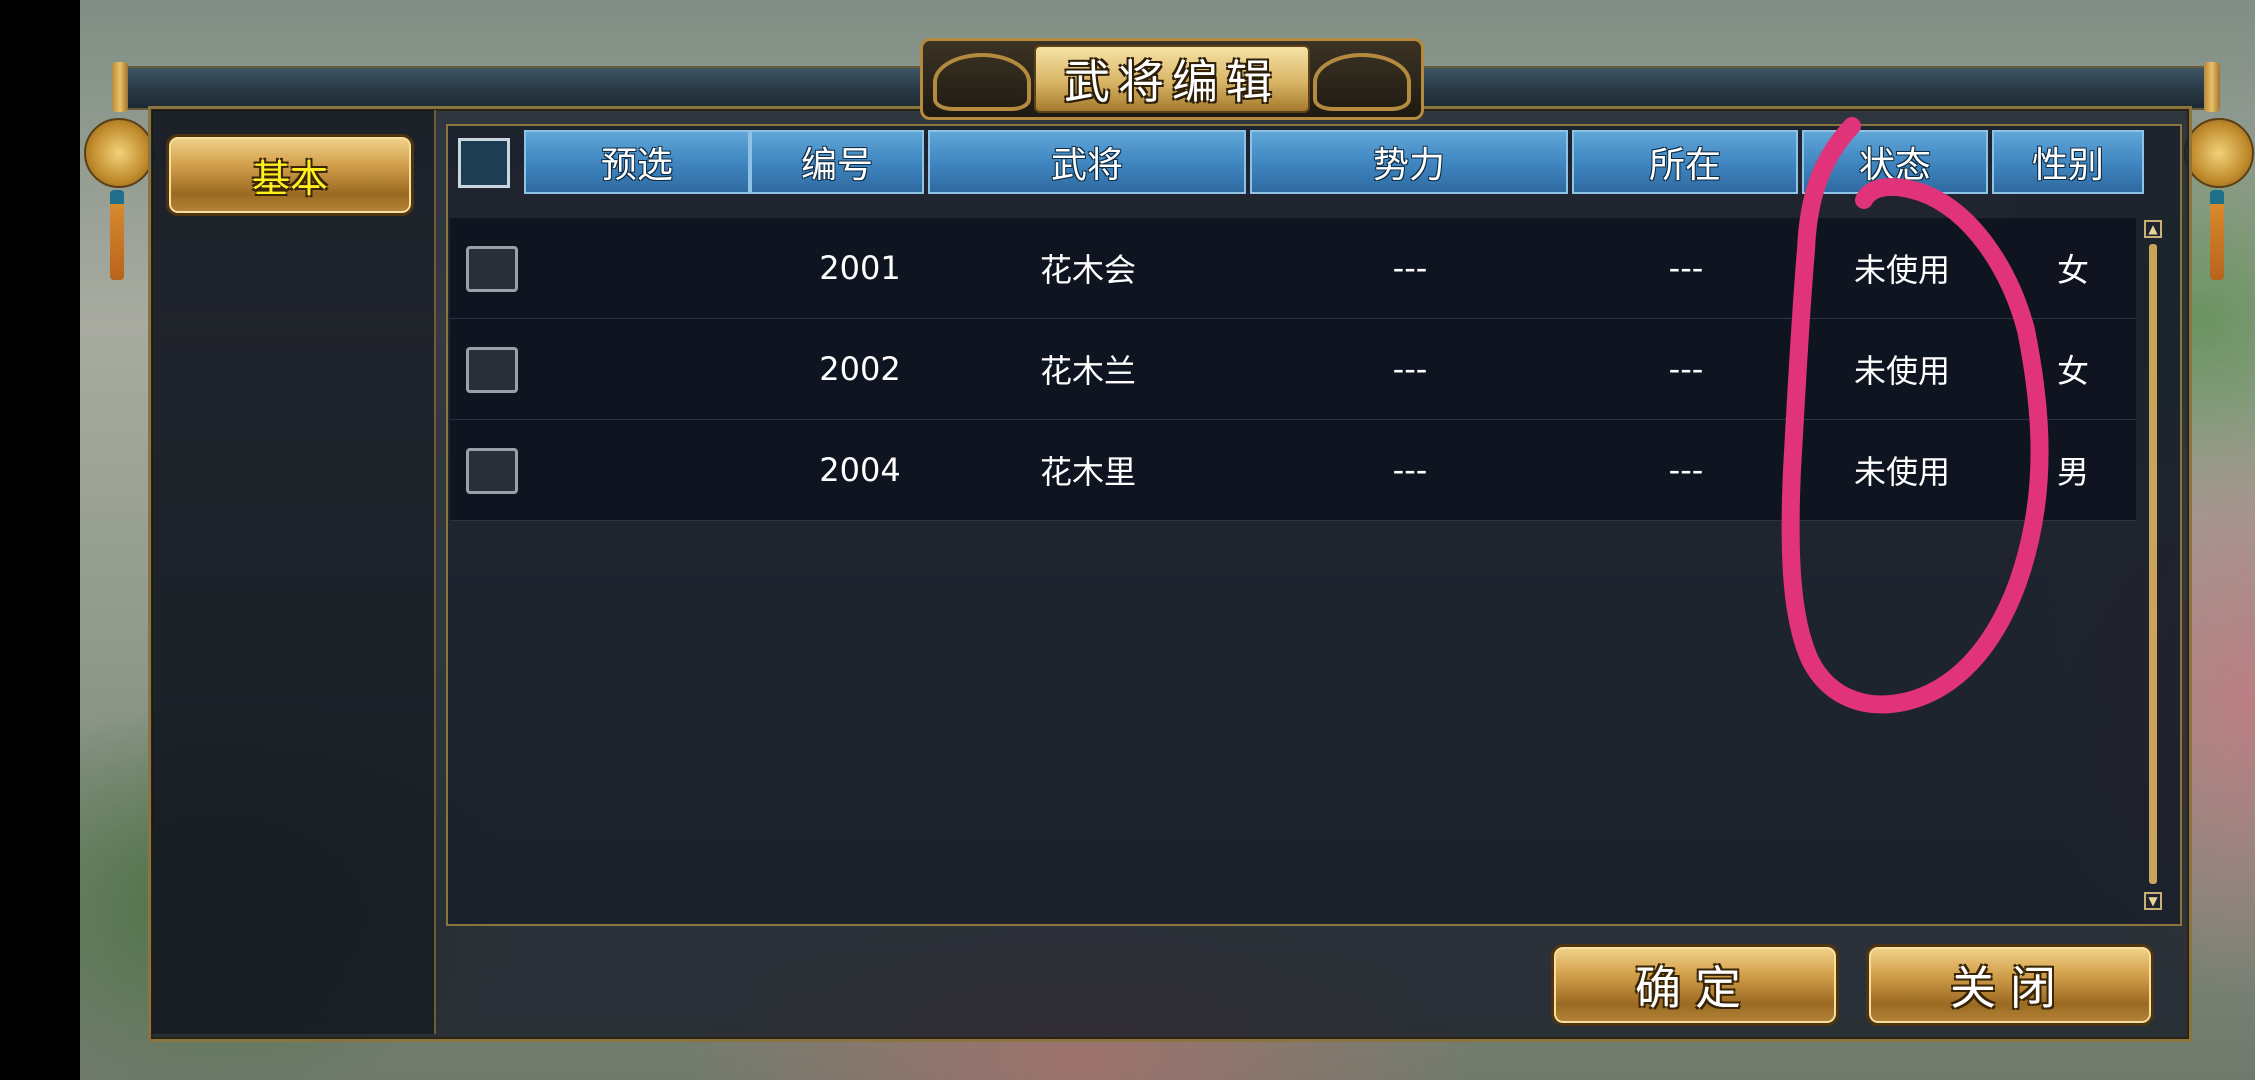 The image size is (2255, 1080). What do you see at coordinates (1409, 162) in the screenshot?
I see `header-faction: 势力` at bounding box center [1409, 162].